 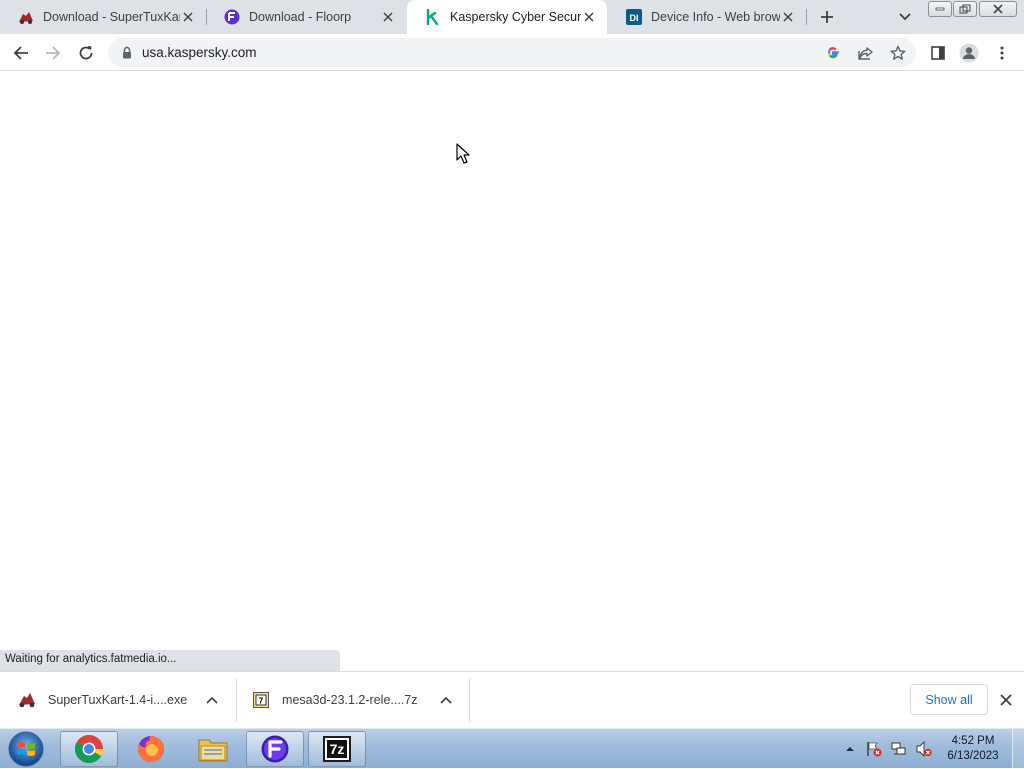 I want to click on download-filename: SuperTuxKart-1.4-i....exe, so click(x=118, y=700).